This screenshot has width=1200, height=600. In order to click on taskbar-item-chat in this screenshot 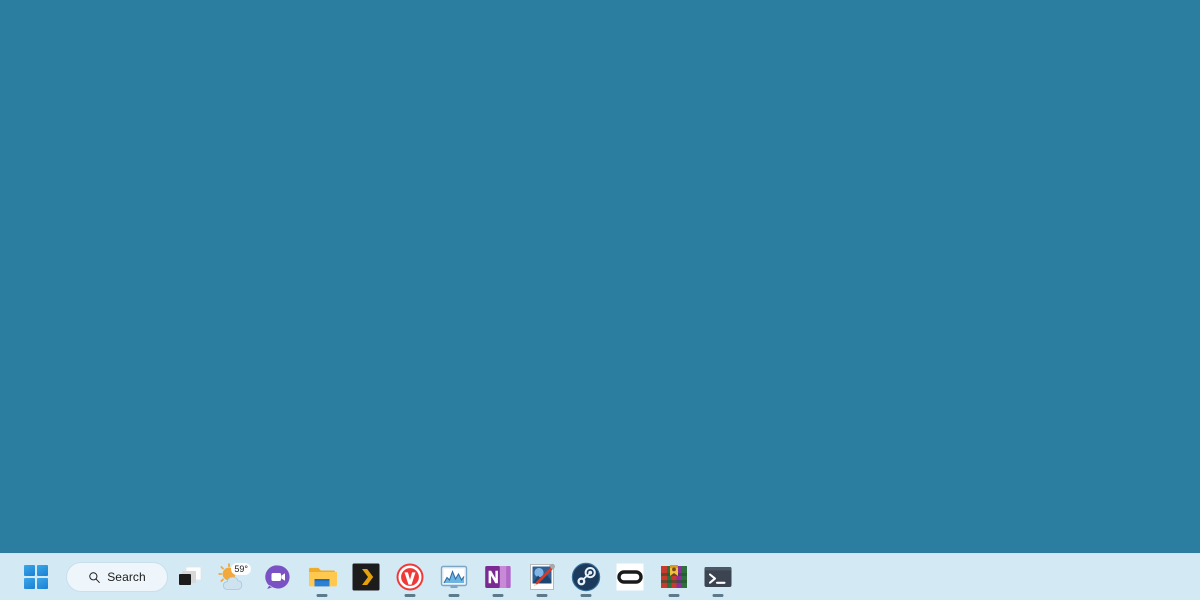, I will do `click(278, 577)`.